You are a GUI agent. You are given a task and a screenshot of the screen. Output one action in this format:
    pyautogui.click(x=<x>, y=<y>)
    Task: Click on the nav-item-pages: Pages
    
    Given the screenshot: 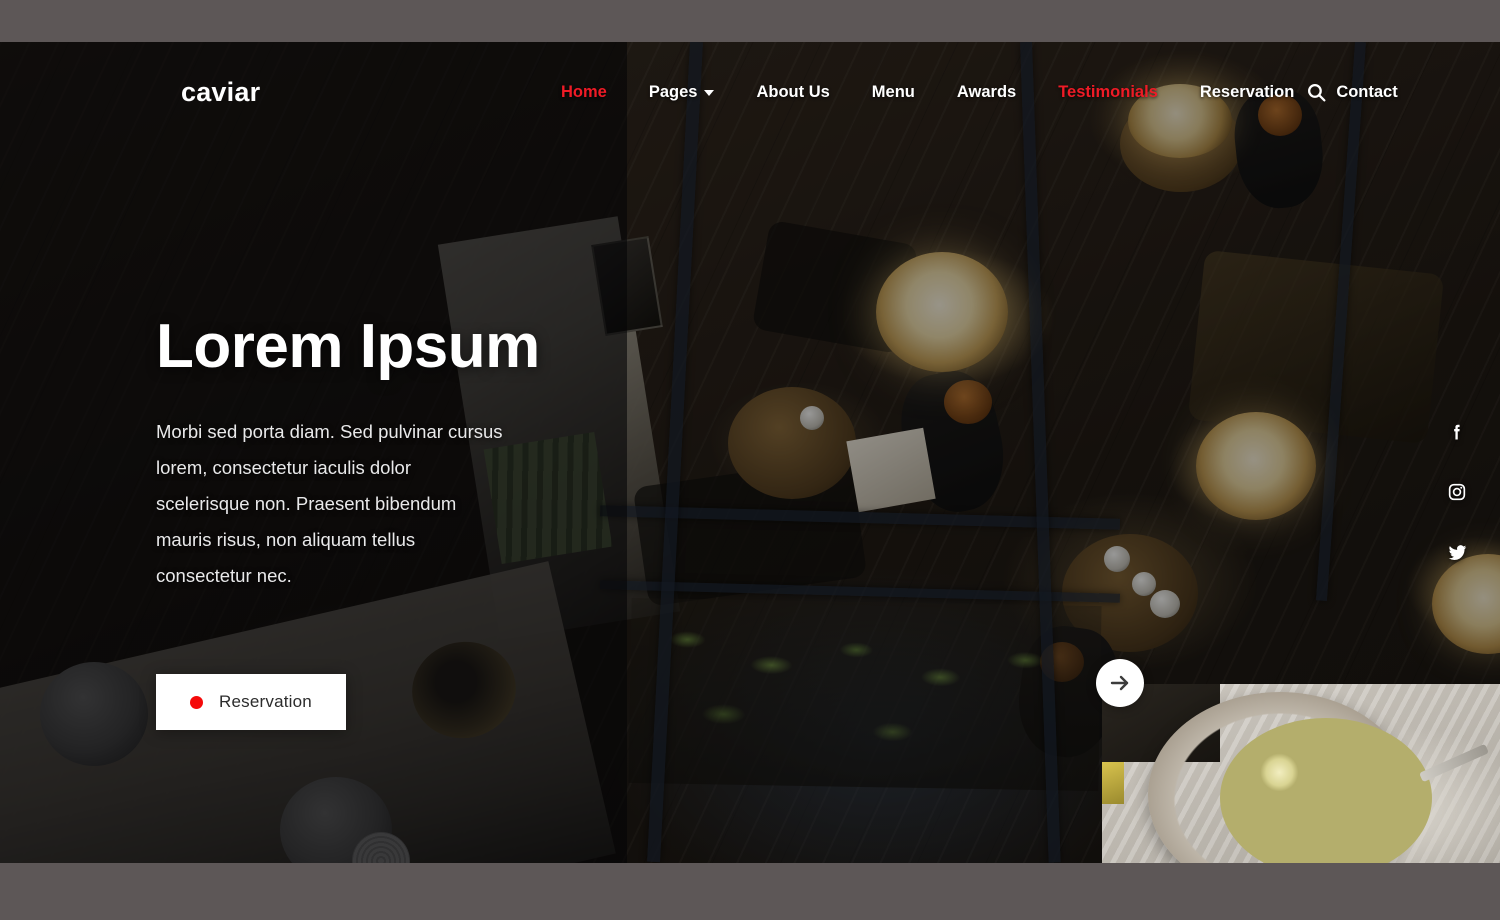 What is the action you would take?
    pyautogui.click(x=682, y=92)
    